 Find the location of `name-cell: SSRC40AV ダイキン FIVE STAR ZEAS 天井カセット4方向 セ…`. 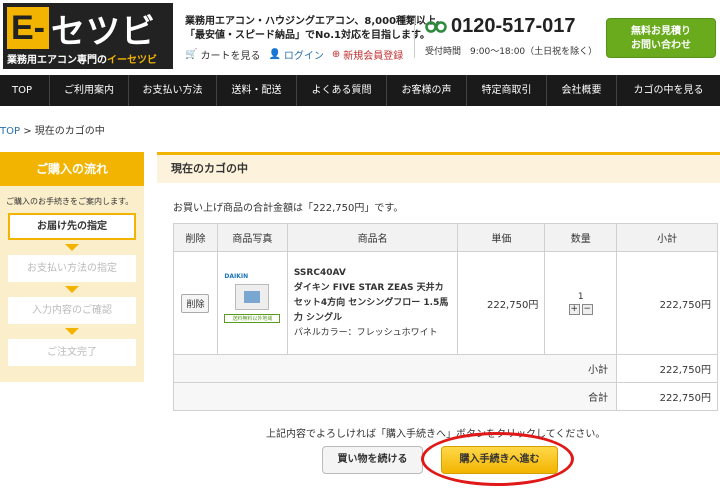

name-cell: SSRC40AV ダイキン FIVE STAR ZEAS 天井カセット4方向 セ… is located at coordinates (372, 303).